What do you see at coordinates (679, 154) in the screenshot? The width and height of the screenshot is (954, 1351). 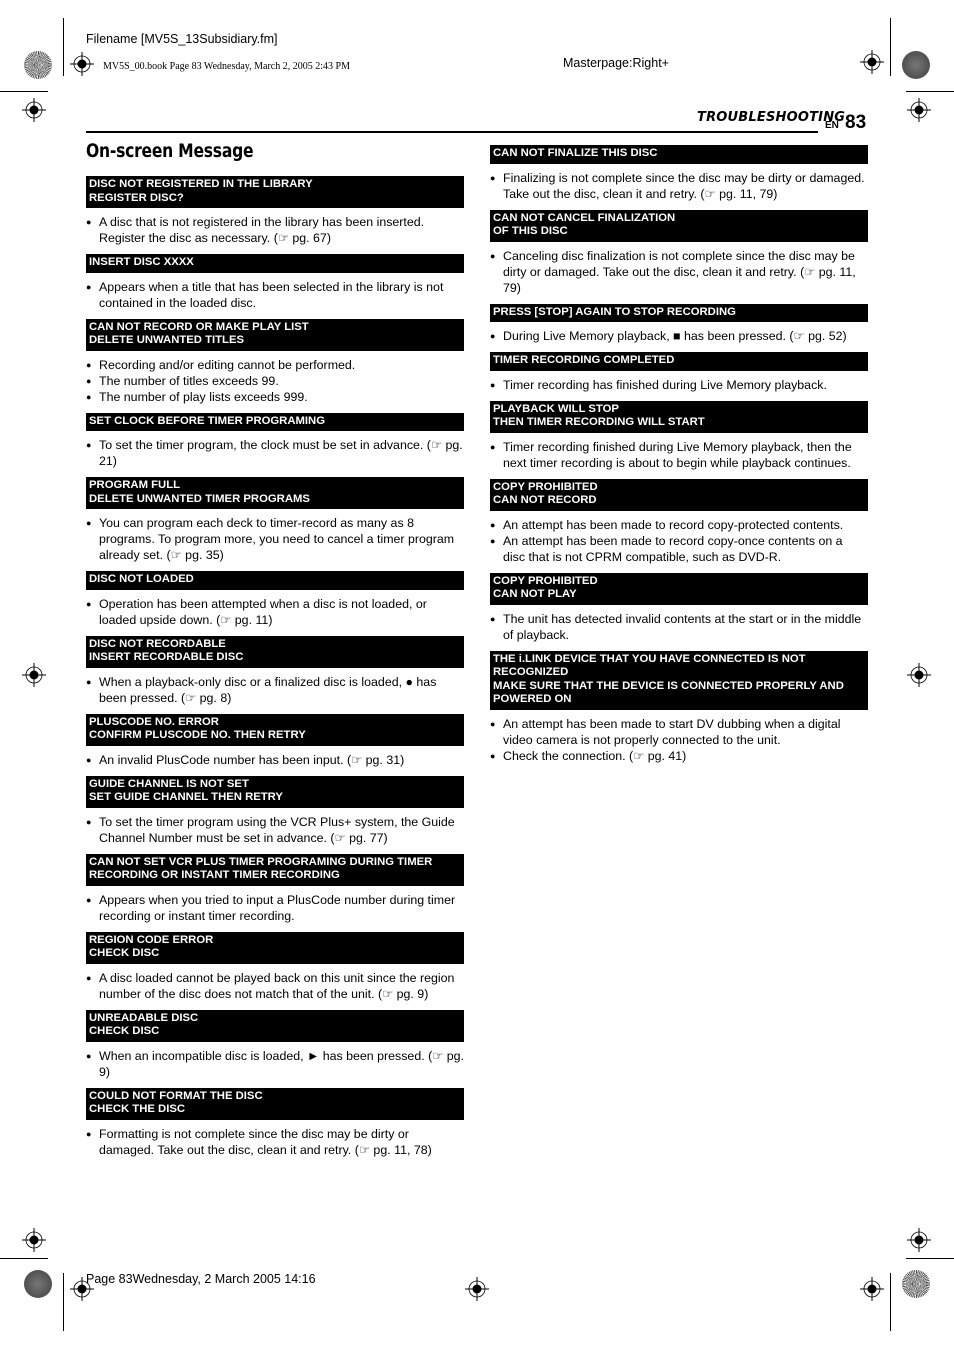 I see `message-heading: CAN NOT FINALIZE THIS DISC` at bounding box center [679, 154].